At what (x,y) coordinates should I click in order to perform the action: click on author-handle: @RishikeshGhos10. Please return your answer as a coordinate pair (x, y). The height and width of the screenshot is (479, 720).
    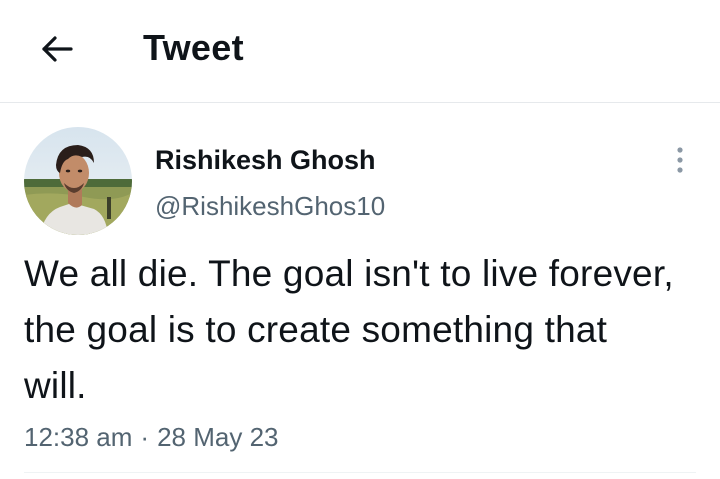
    Looking at the image, I should click on (270, 206).